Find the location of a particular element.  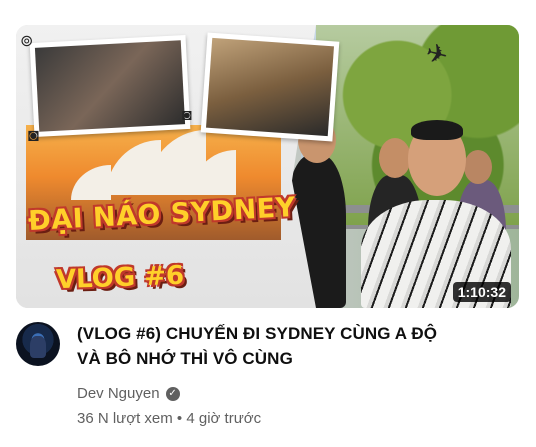

view-count: 36 N lượt xem is located at coordinates (125, 418).